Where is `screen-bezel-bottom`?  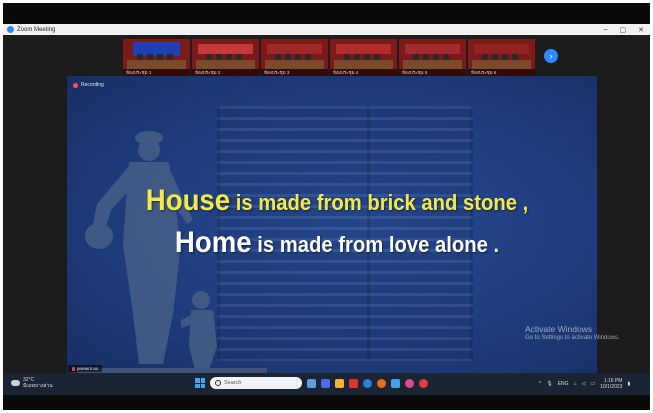
screen-bezel-bottom is located at coordinates (326, 402).